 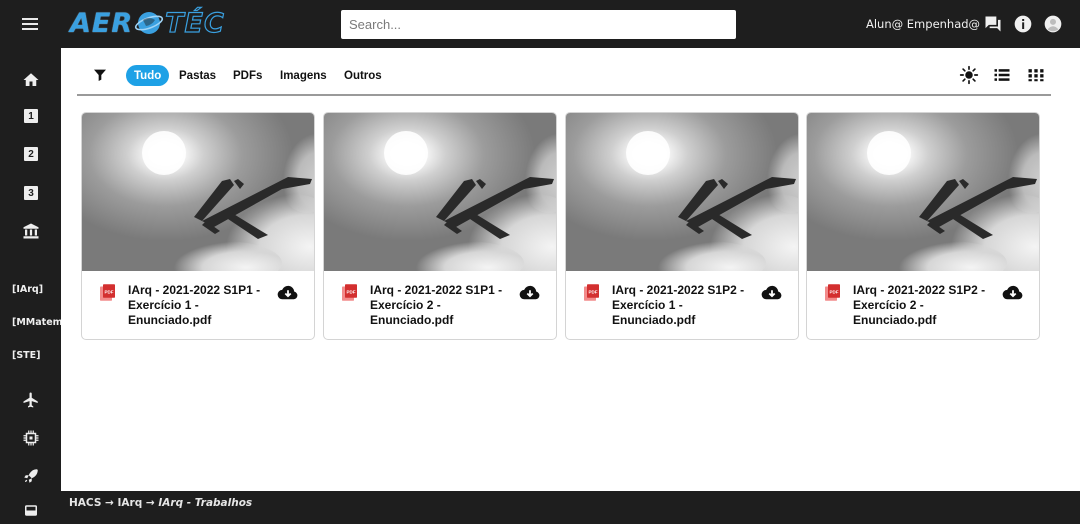 I want to click on top-bar: AER TÉC Alun@ Empenhad@, so click(x=540, y=24).